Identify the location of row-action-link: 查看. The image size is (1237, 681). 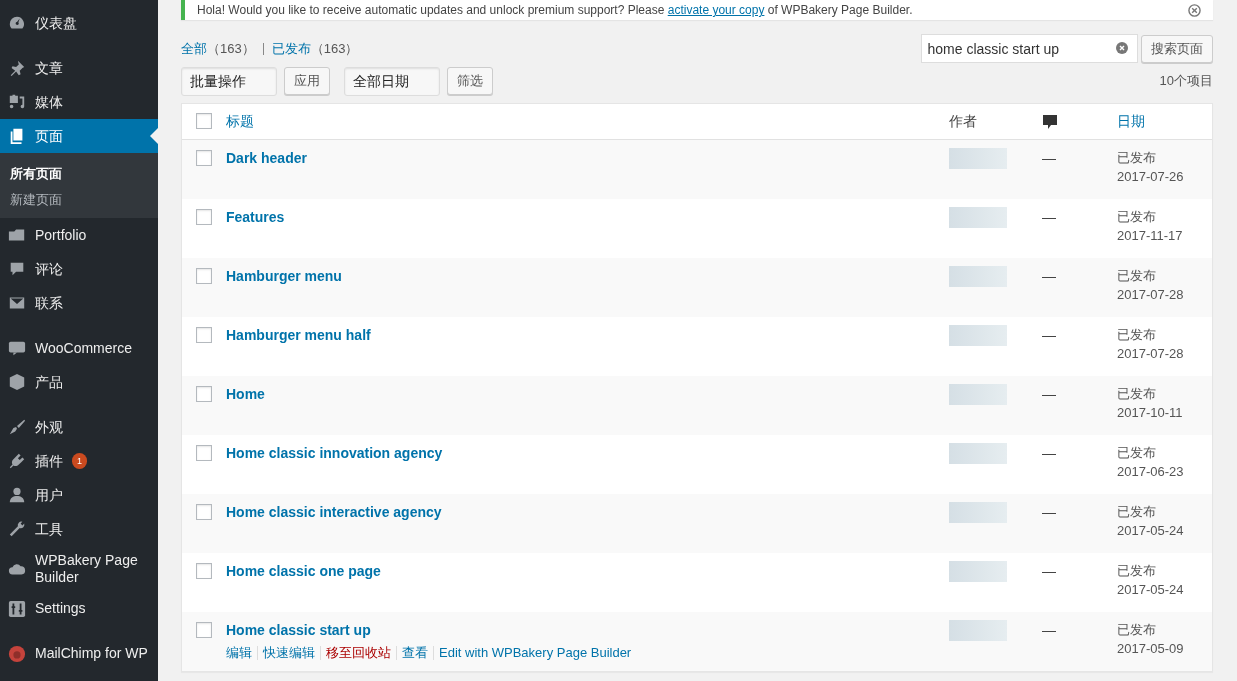
(414, 652).